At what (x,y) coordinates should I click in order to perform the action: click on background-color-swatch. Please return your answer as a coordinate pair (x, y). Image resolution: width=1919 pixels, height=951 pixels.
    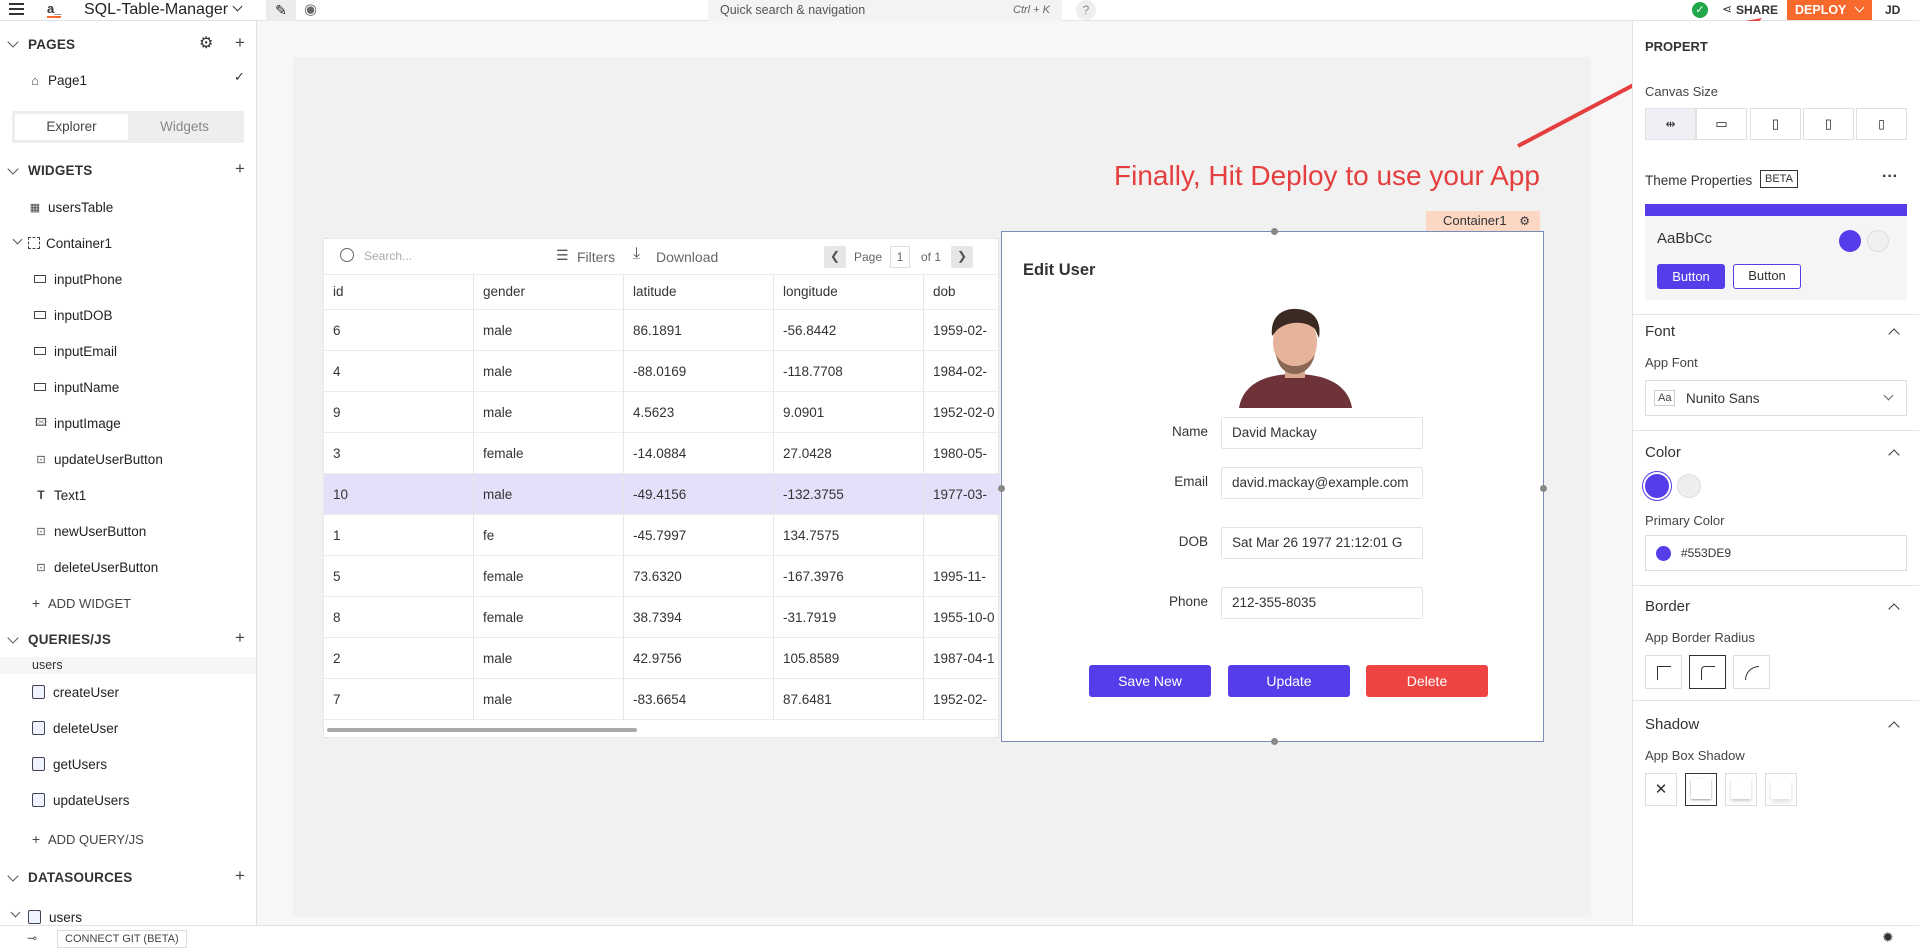
    Looking at the image, I should click on (1689, 486).